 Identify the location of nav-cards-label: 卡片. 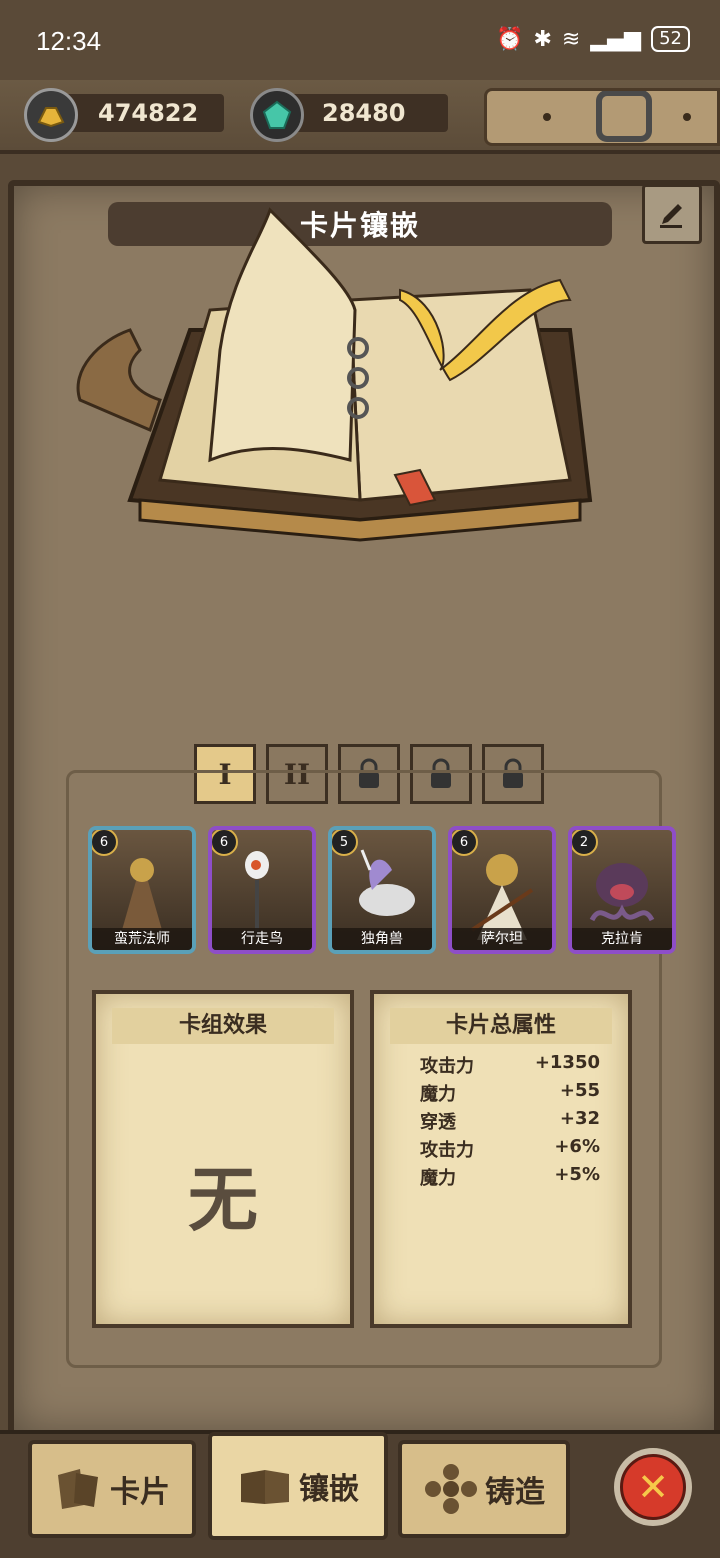
(140, 1492).